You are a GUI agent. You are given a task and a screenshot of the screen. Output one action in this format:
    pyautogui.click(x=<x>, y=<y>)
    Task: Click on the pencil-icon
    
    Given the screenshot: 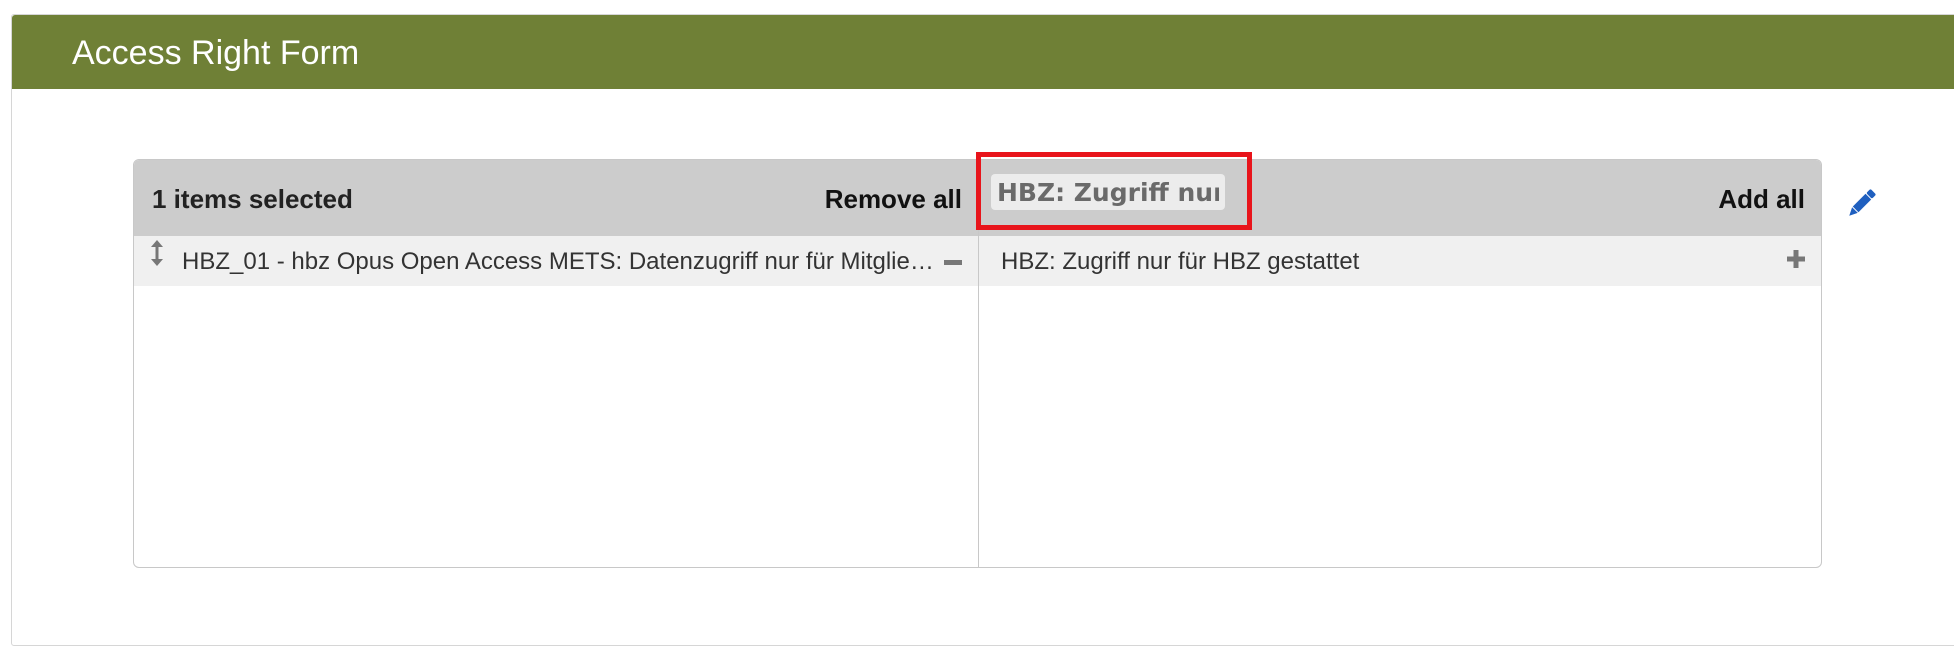 What is the action you would take?
    pyautogui.click(x=1862, y=203)
    